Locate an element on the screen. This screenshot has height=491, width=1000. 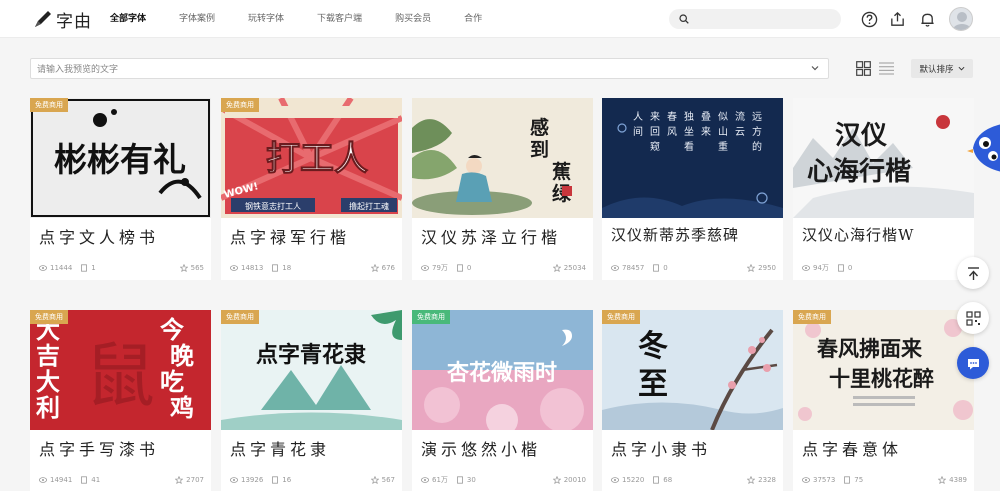
downloads-stat: 41 is located at coordinates (90, 480).